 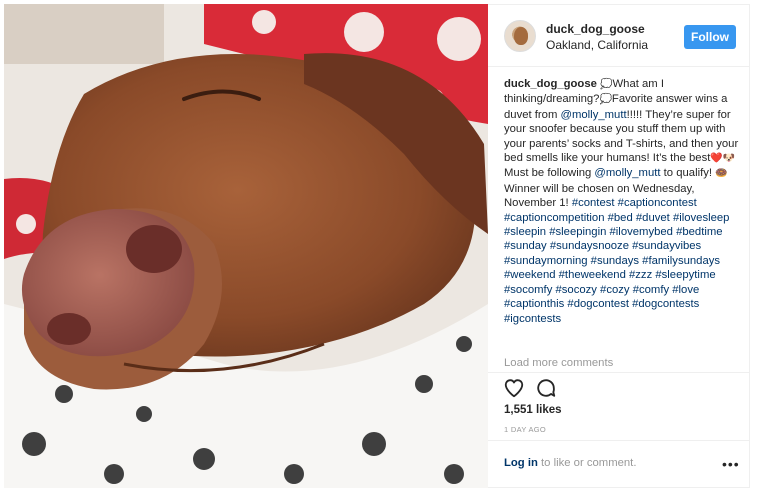 What do you see at coordinates (533, 410) in the screenshot?
I see `like-count: 1,551 likes` at bounding box center [533, 410].